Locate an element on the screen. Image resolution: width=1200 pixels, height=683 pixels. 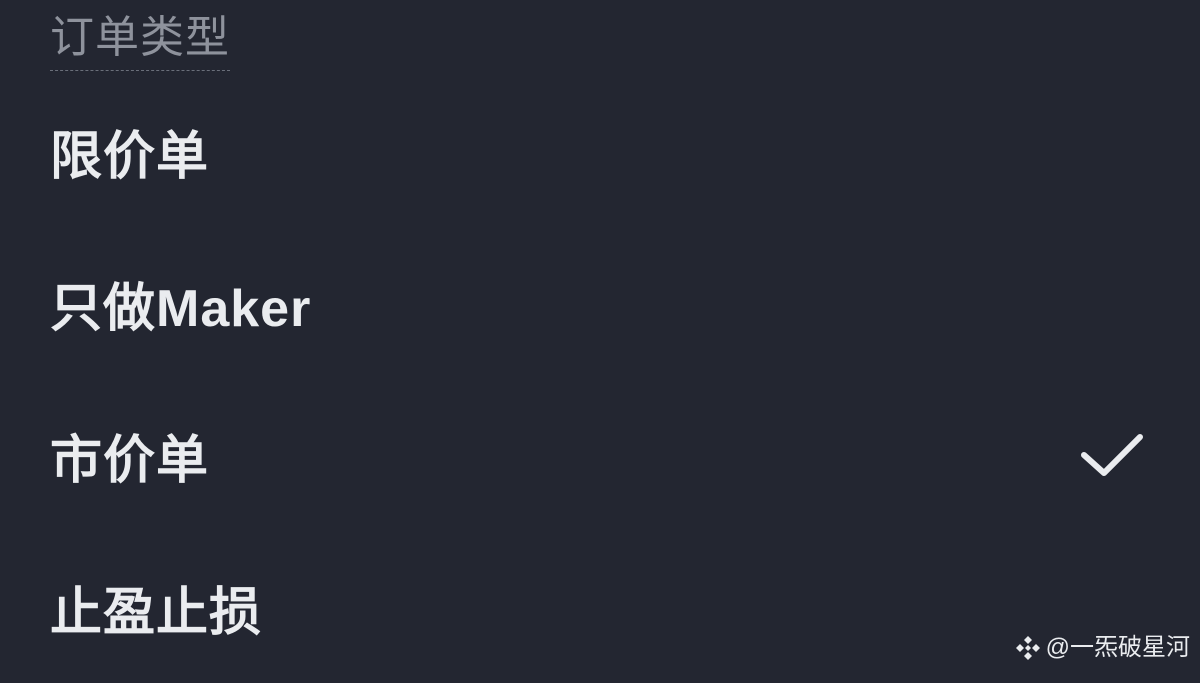
checkmark-icon is located at coordinates (1112, 455).